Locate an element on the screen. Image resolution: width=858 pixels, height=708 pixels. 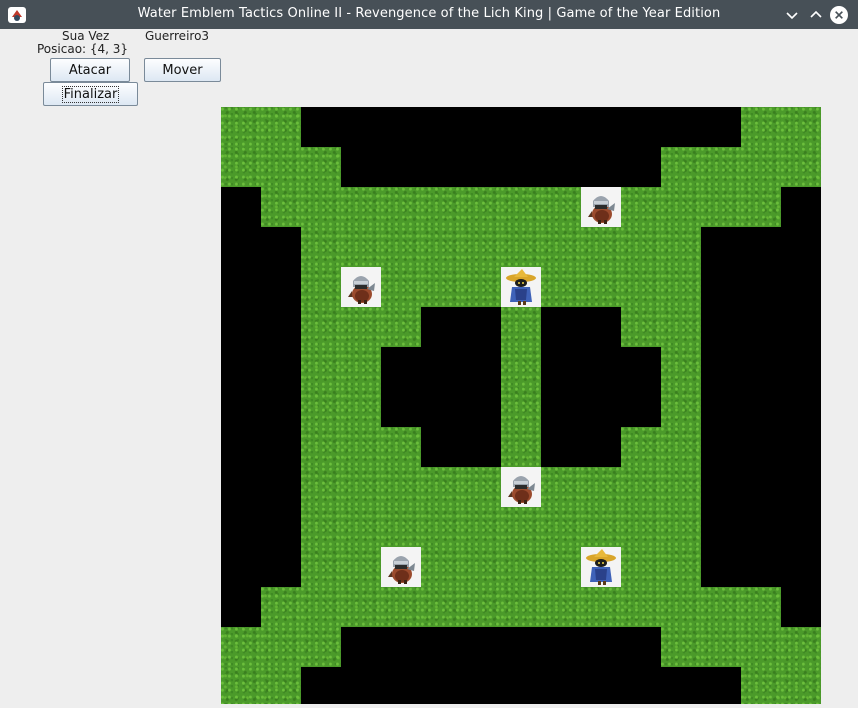
mage-unit-sprite is located at coordinates (601, 567).